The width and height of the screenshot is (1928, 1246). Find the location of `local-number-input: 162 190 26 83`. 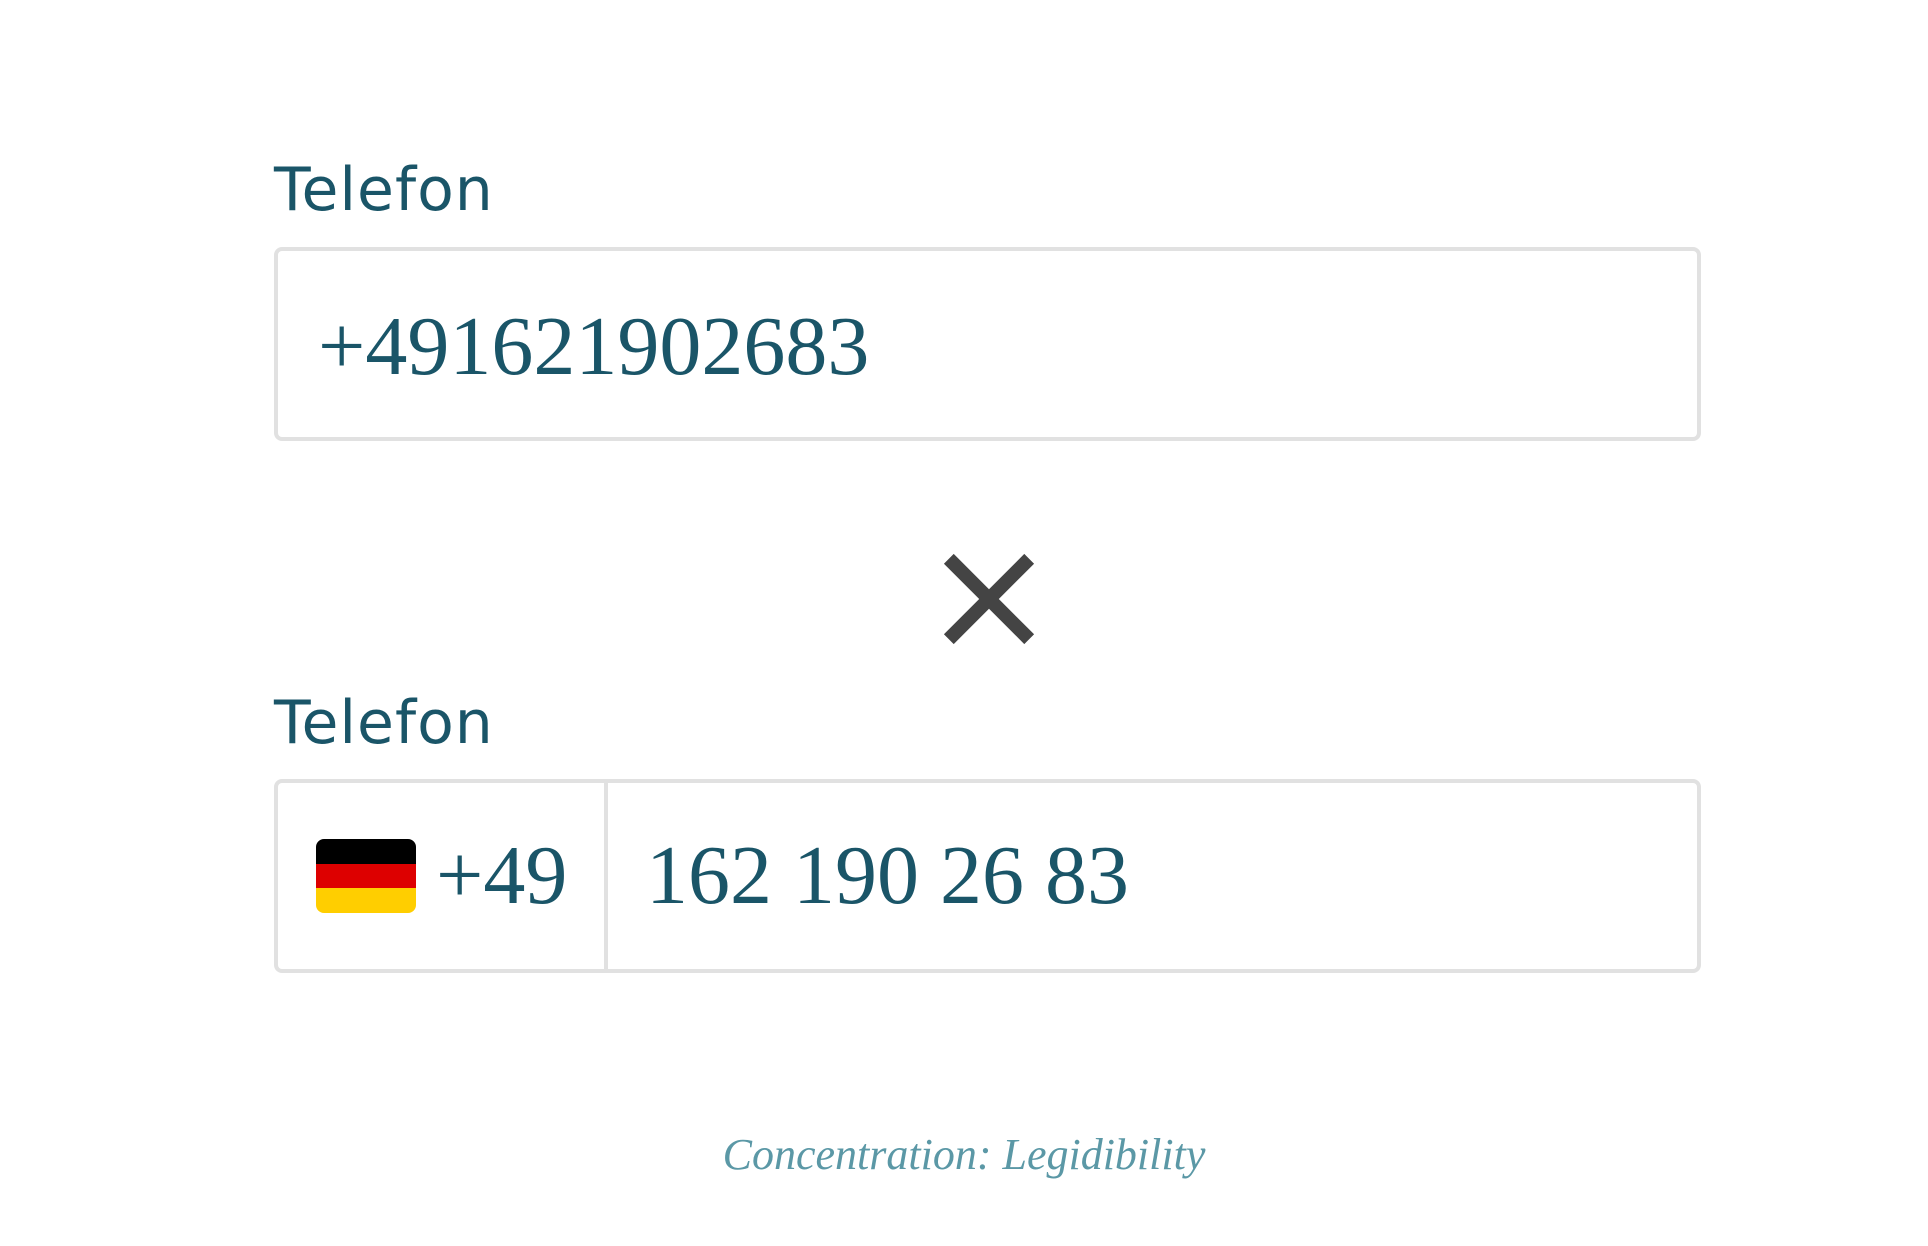

local-number-input: 162 190 26 83 is located at coordinates (1152, 876).